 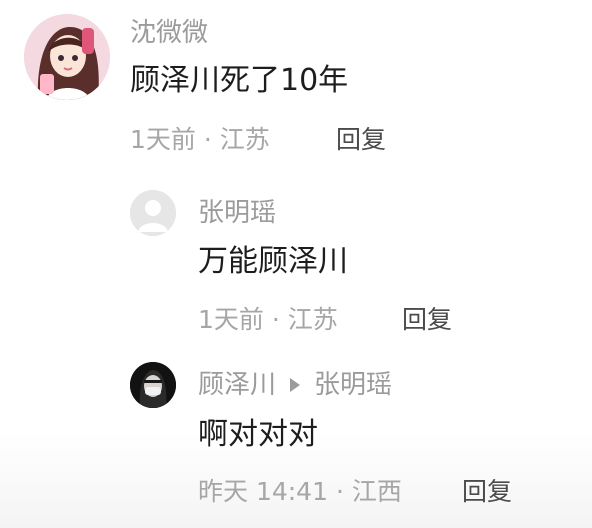 I want to click on reply-to-author: 张明瑶, so click(x=353, y=385).